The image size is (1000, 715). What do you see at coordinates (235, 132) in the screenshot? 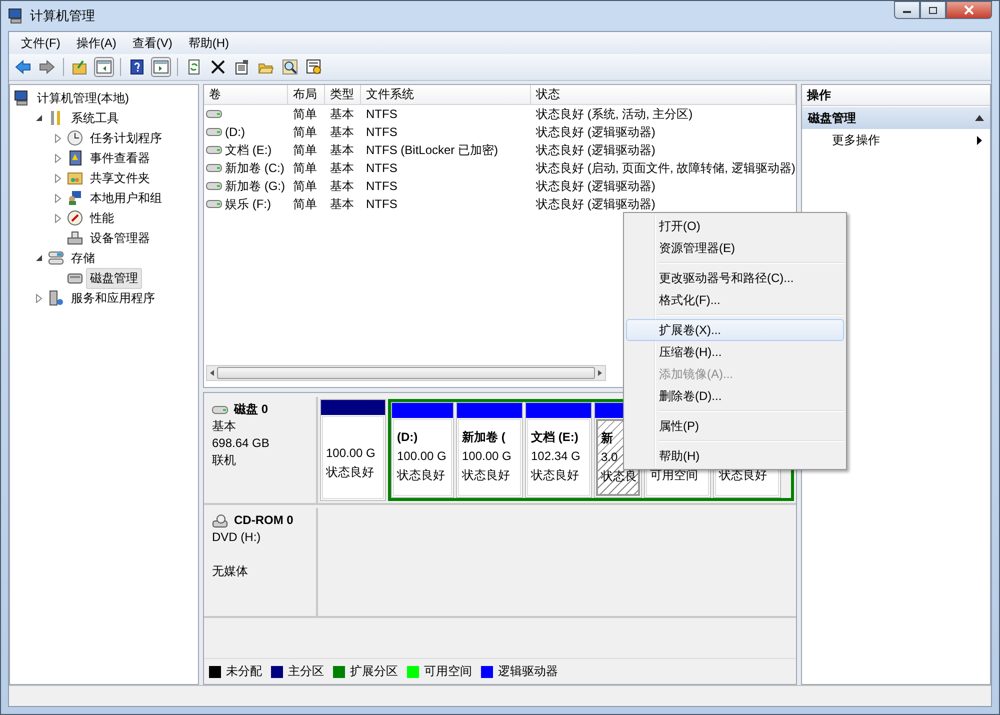
I see `table-cell: (D:)` at bounding box center [235, 132].